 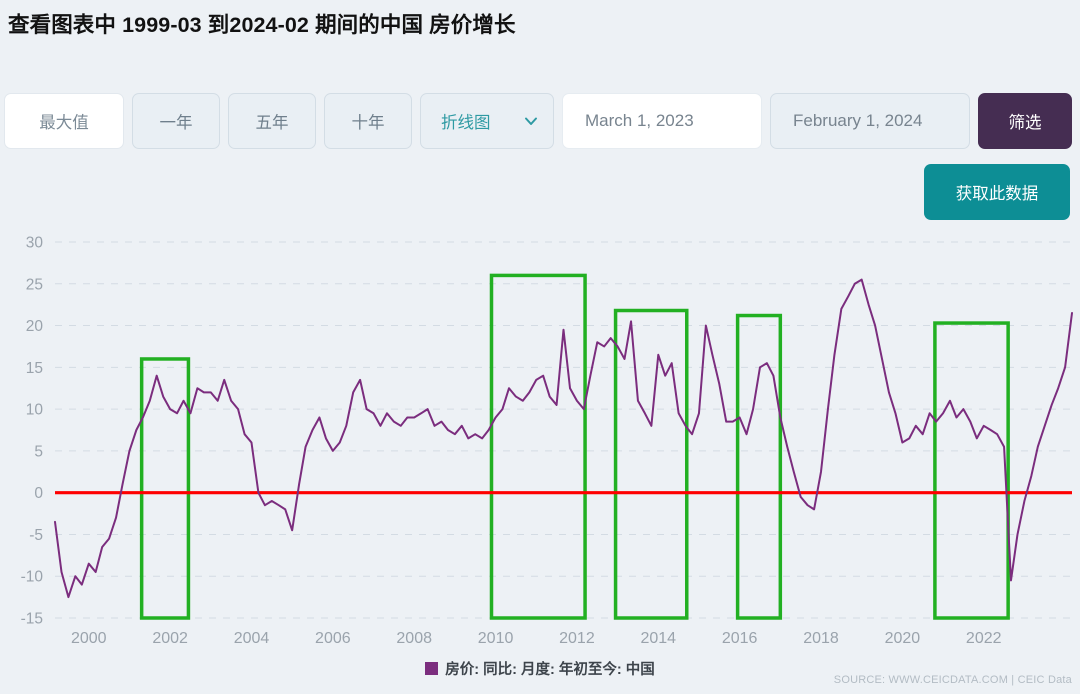 I want to click on date-to-input: February 1, 2024, so click(x=870, y=121).